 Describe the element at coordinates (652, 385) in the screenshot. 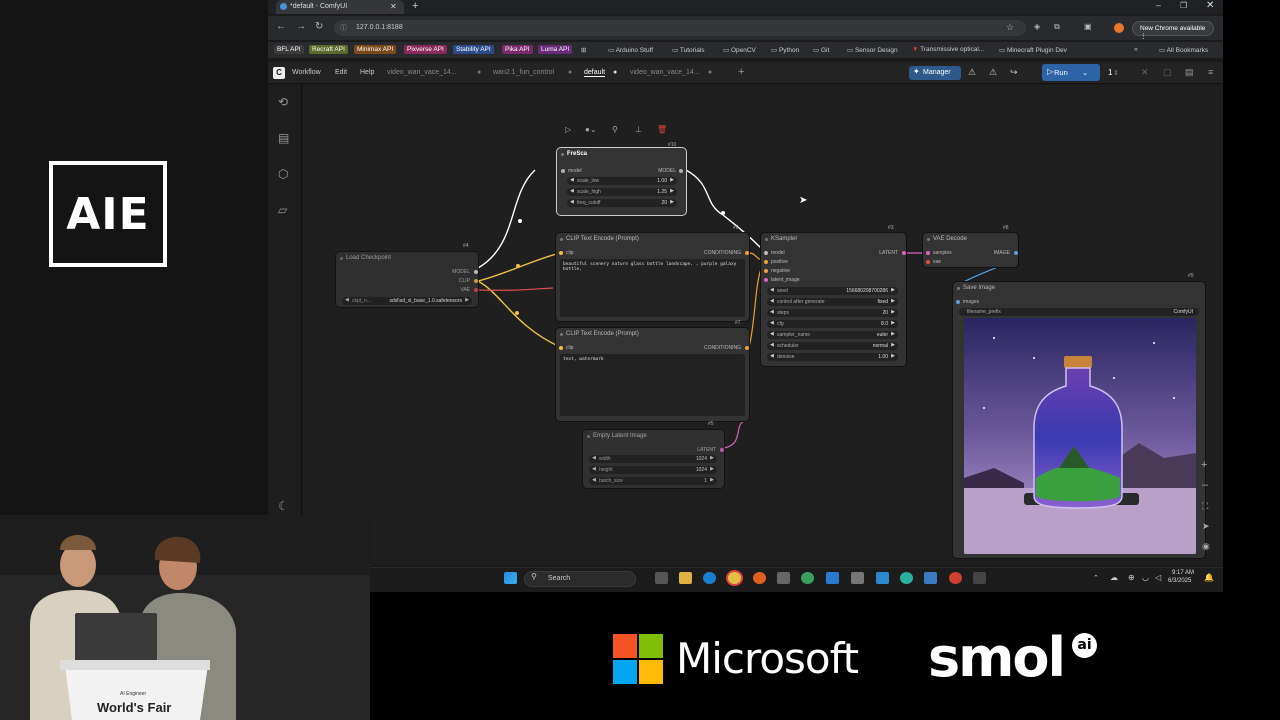

I see `prompt-textarea: text, watermark` at that location.